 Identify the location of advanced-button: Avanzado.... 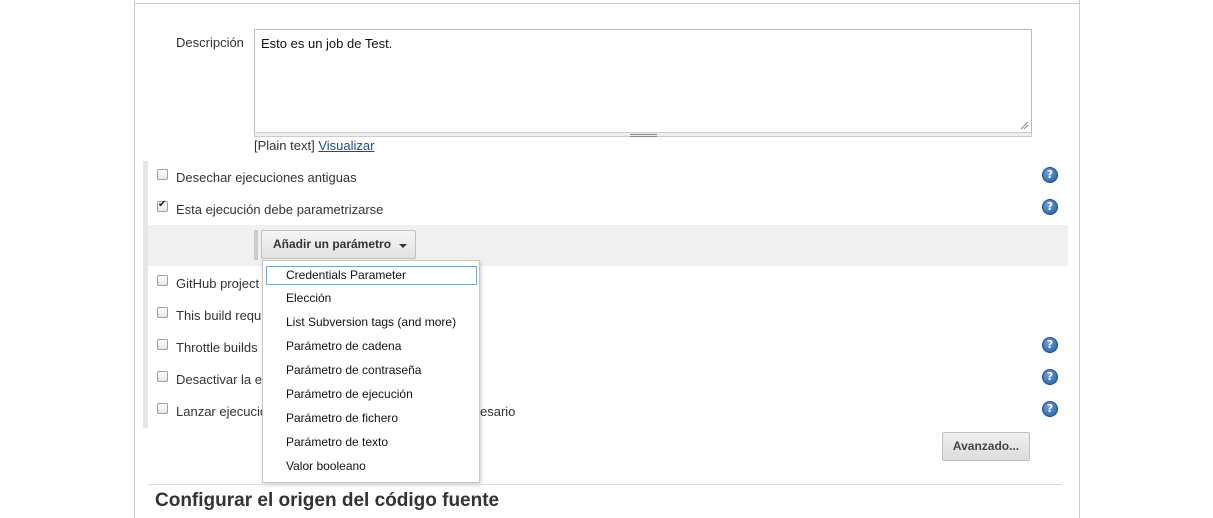
(986, 446).